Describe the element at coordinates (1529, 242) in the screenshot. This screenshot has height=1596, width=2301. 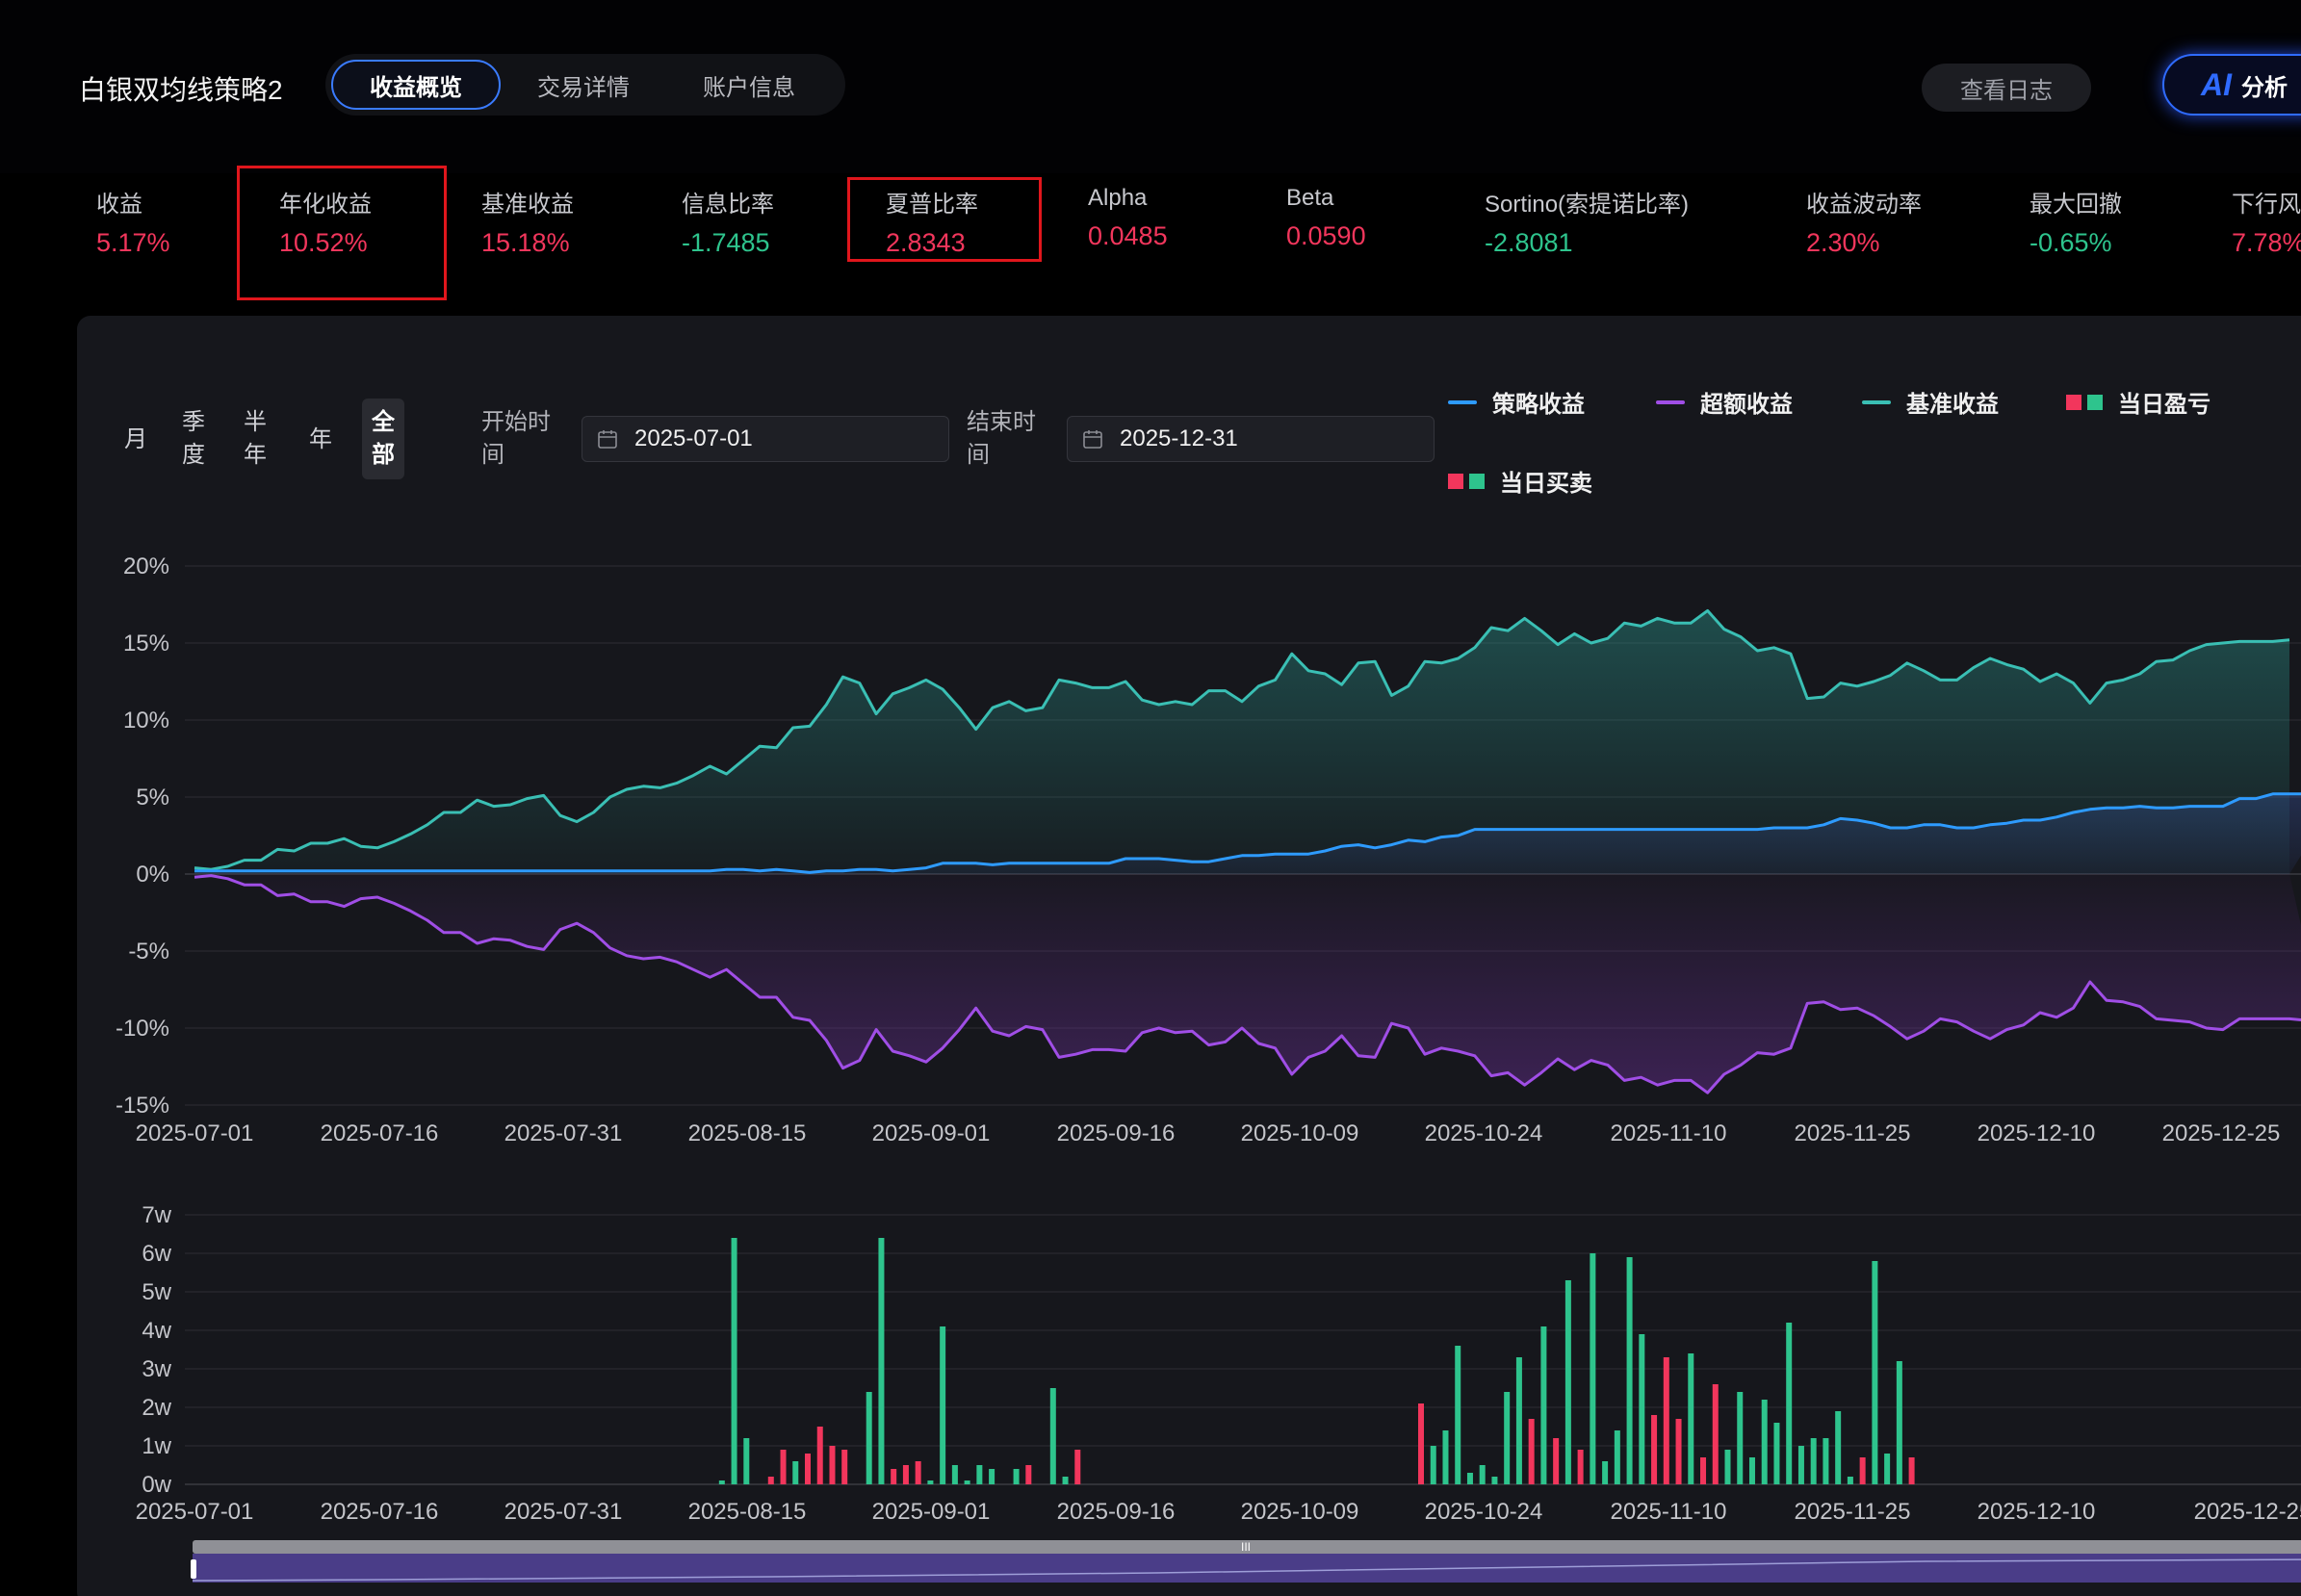
I see `metric-value: -2.8081` at that location.